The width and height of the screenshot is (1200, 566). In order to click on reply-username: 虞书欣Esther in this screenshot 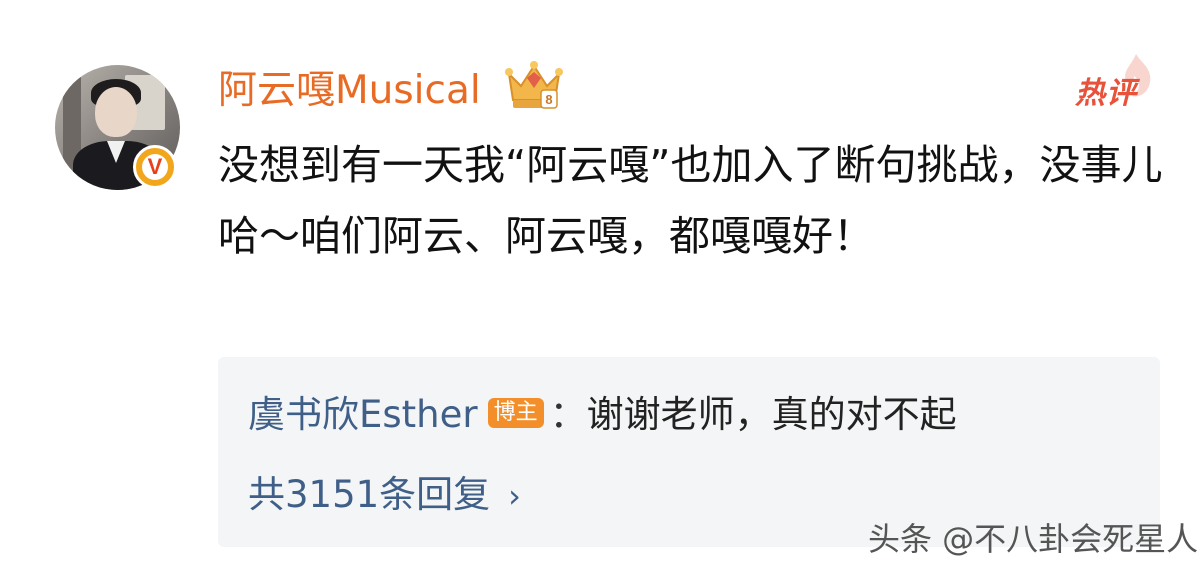, I will do `click(363, 414)`.